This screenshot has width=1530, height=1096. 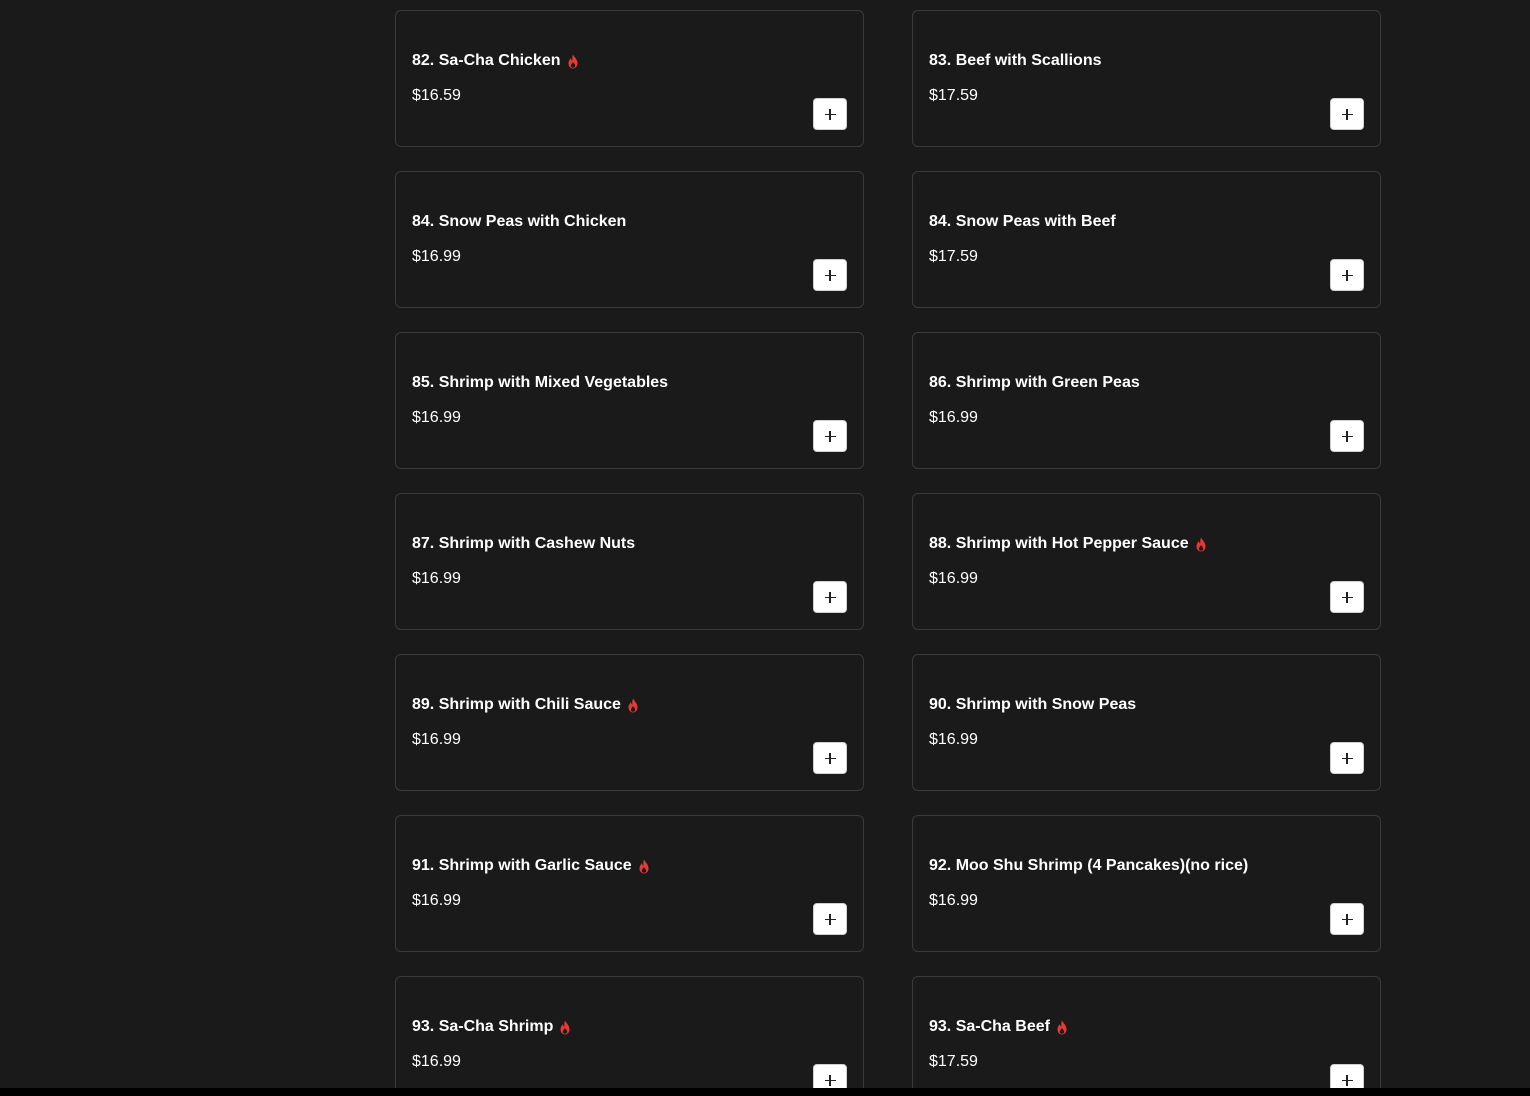 What do you see at coordinates (1146, 239) in the screenshot?
I see `menu-item-card: 84. Snow Peas with Beef $17.59` at bounding box center [1146, 239].